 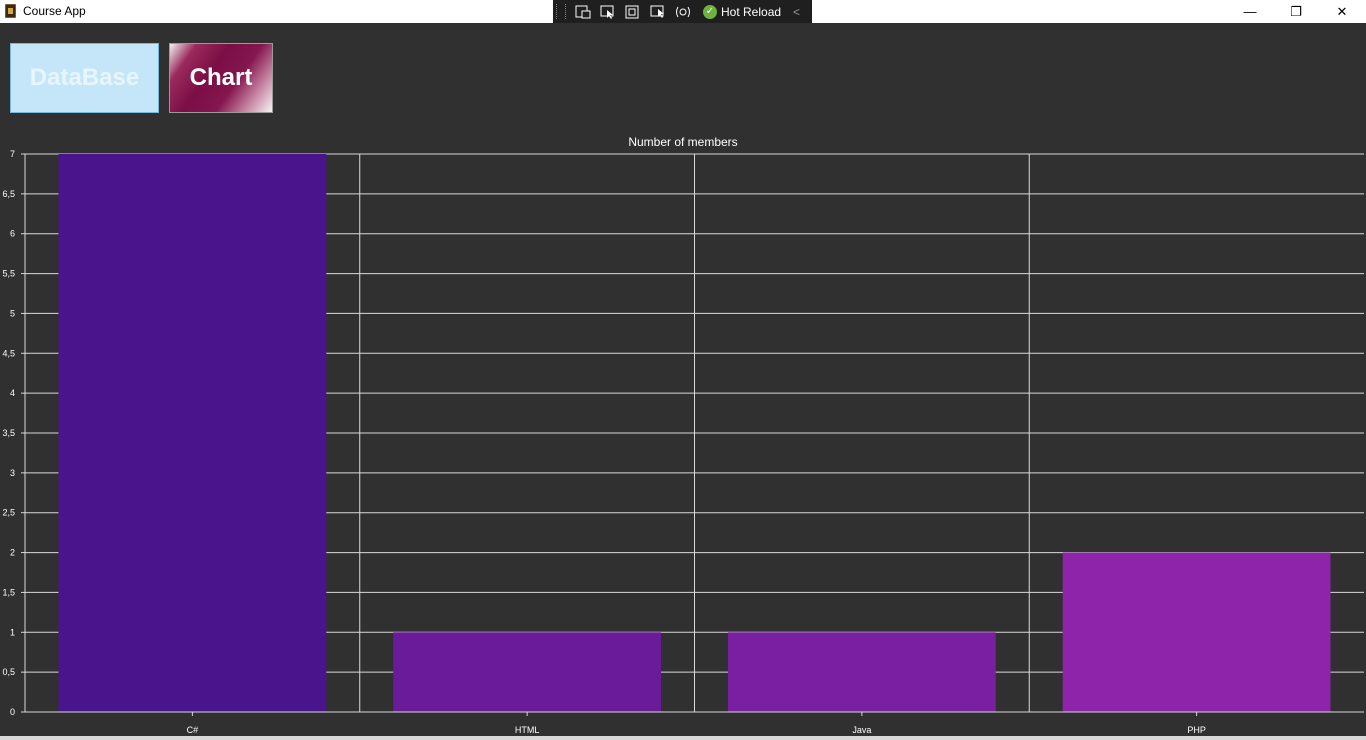 I want to click on window-title: Course App, so click(x=54, y=11).